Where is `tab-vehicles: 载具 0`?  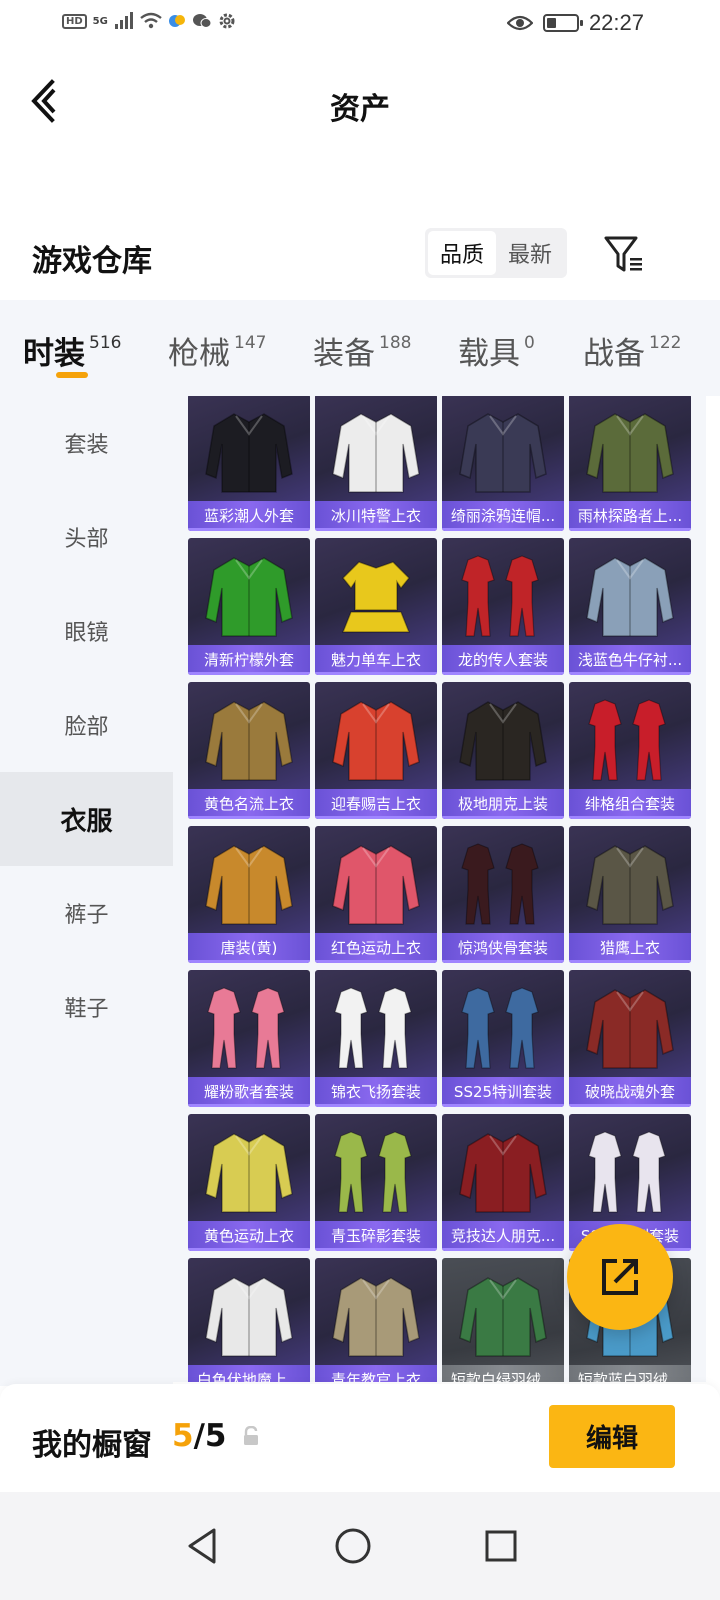 tab-vehicles: 载具 0 is located at coordinates (496, 350).